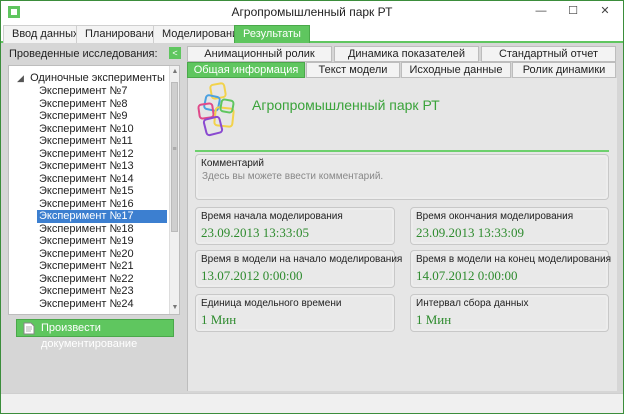  What do you see at coordinates (102, 116) in the screenshot?
I see `tree-item: Эксперимент №9` at bounding box center [102, 116].